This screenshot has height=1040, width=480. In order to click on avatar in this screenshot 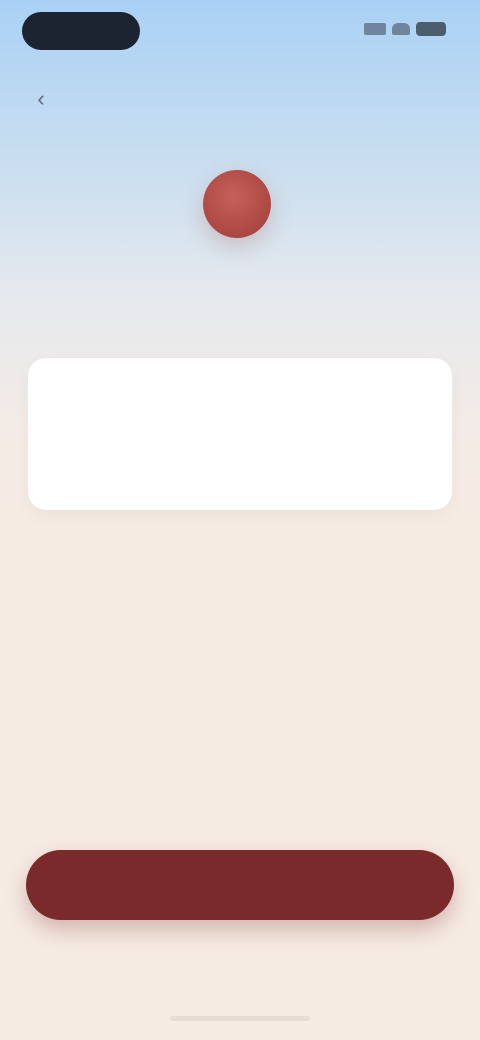, I will do `click(237, 204)`.